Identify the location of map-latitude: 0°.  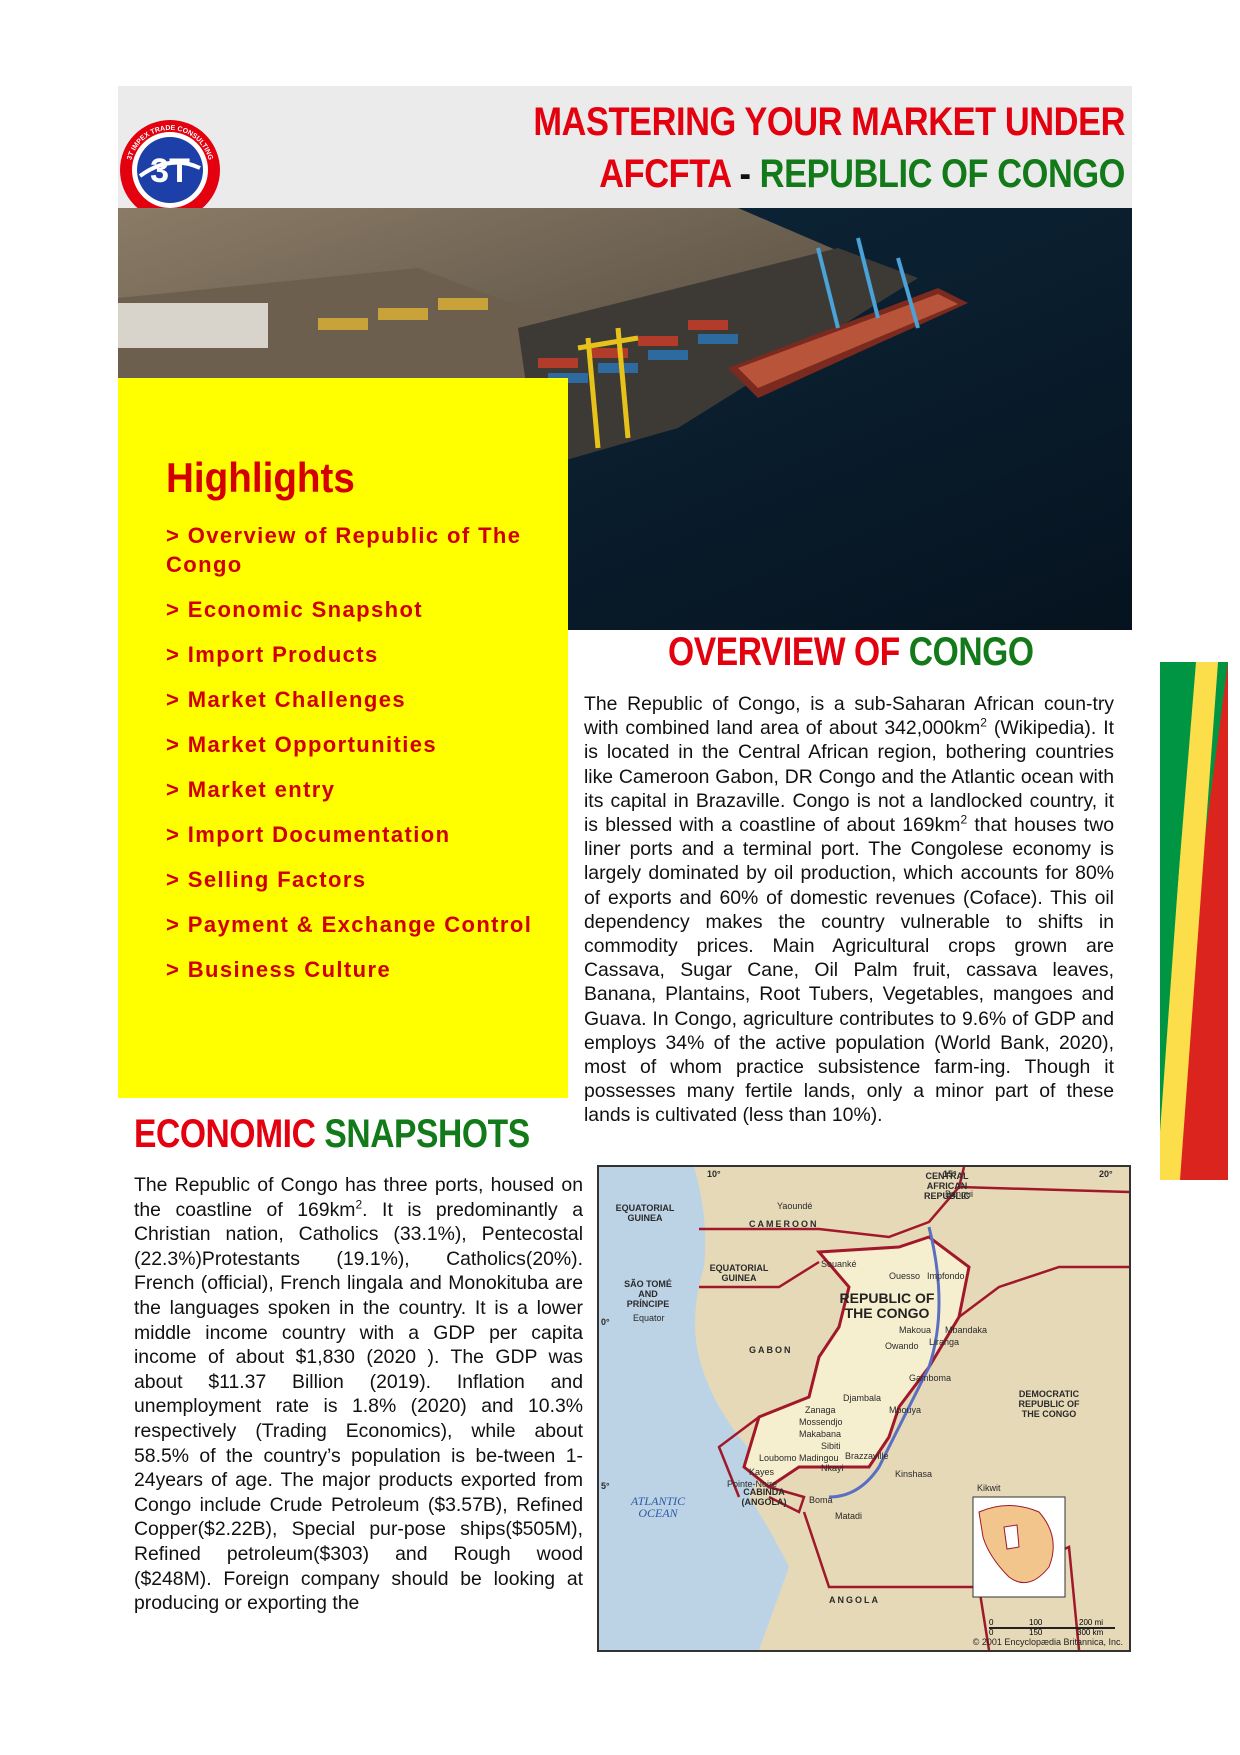
(605, 1322).